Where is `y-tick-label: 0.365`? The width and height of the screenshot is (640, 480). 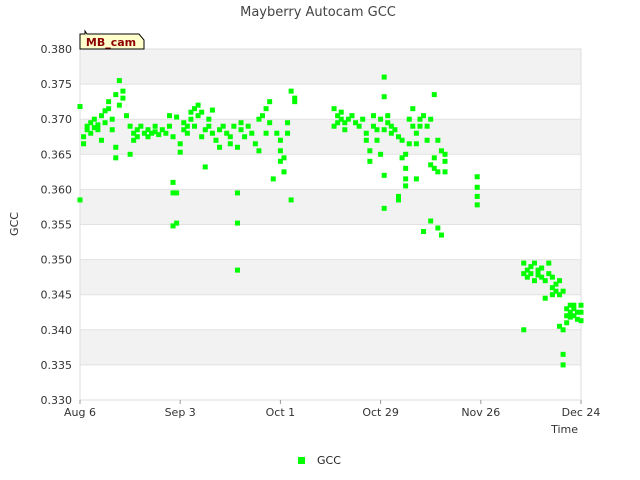 y-tick-label: 0.365 is located at coordinates (57, 154).